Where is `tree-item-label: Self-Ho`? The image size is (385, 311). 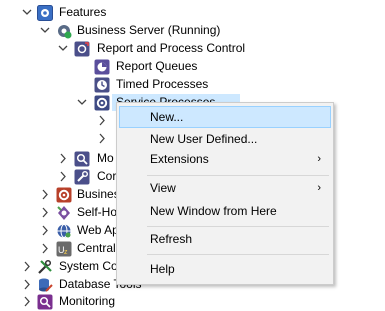
tree-item-label: Self-Ho is located at coordinates (97, 212).